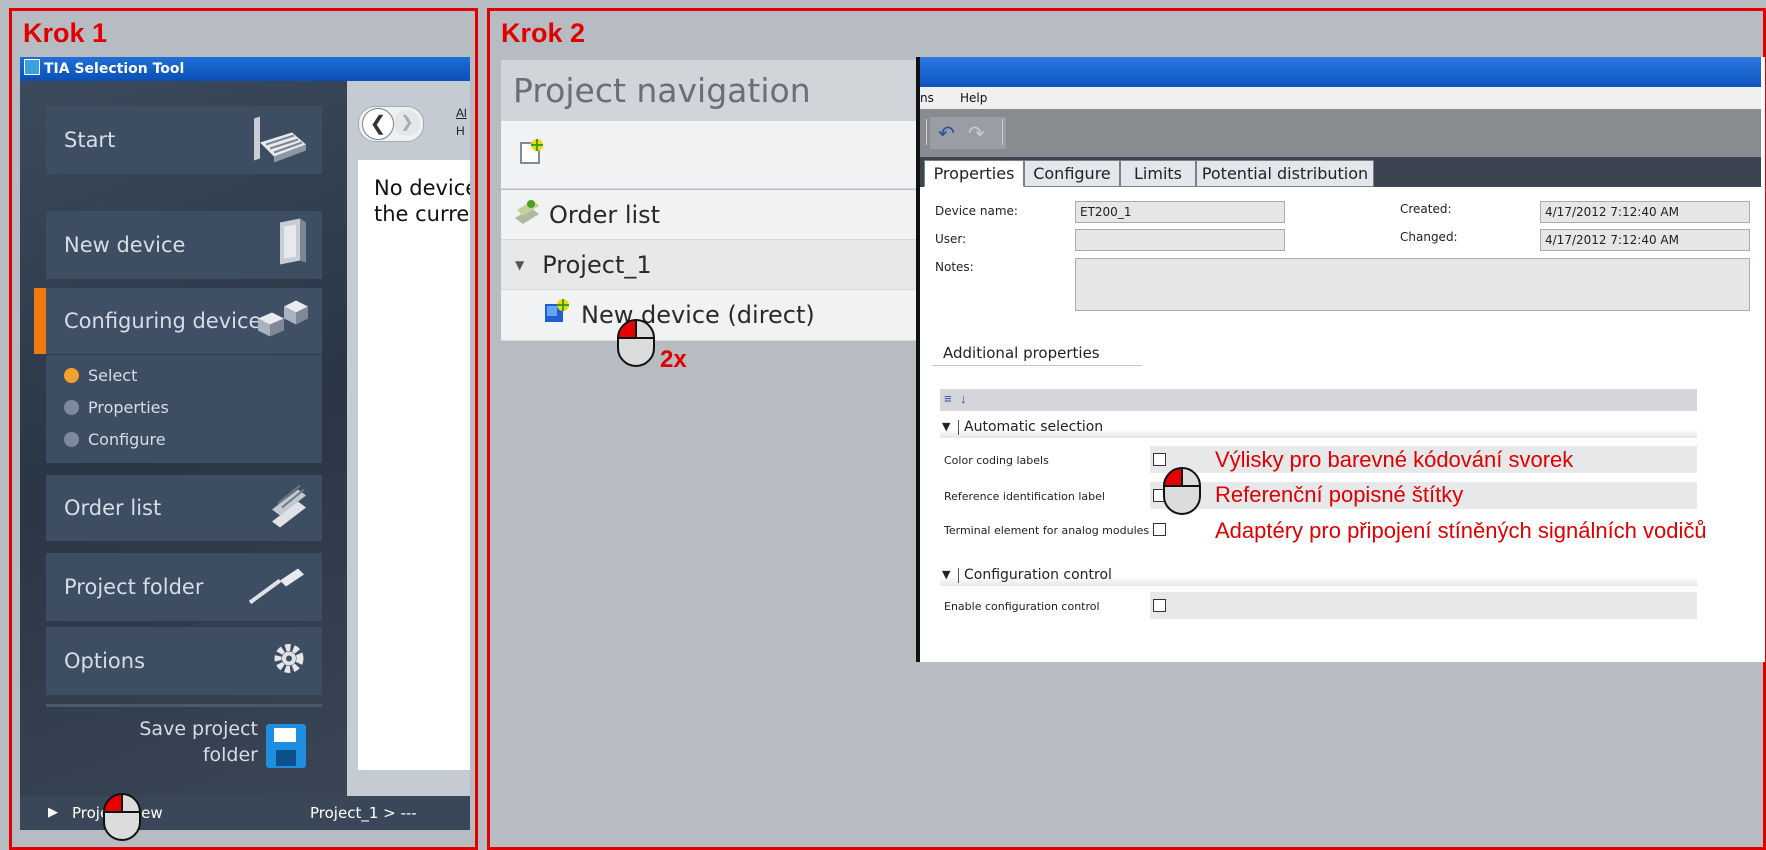 This screenshot has width=1766, height=850. What do you see at coordinates (1072, 173) in the screenshot?
I see `tab-configure: Configure` at bounding box center [1072, 173].